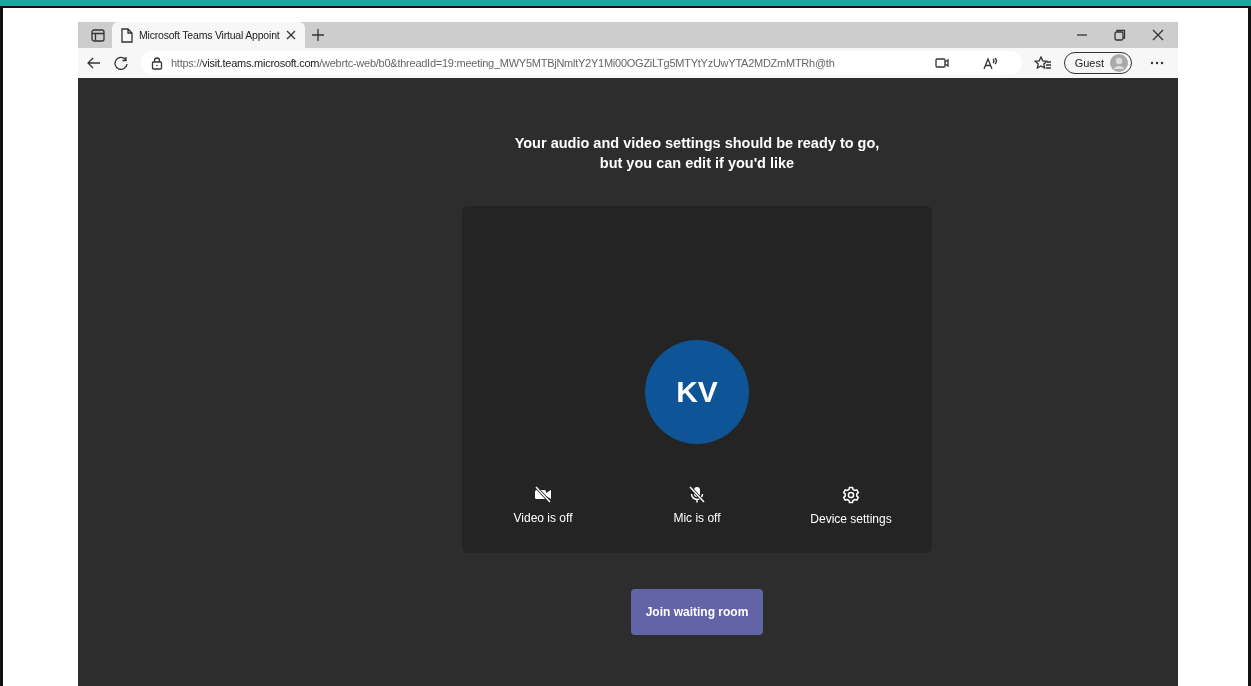  What do you see at coordinates (851, 506) in the screenshot?
I see `settings-button: Device settings` at bounding box center [851, 506].